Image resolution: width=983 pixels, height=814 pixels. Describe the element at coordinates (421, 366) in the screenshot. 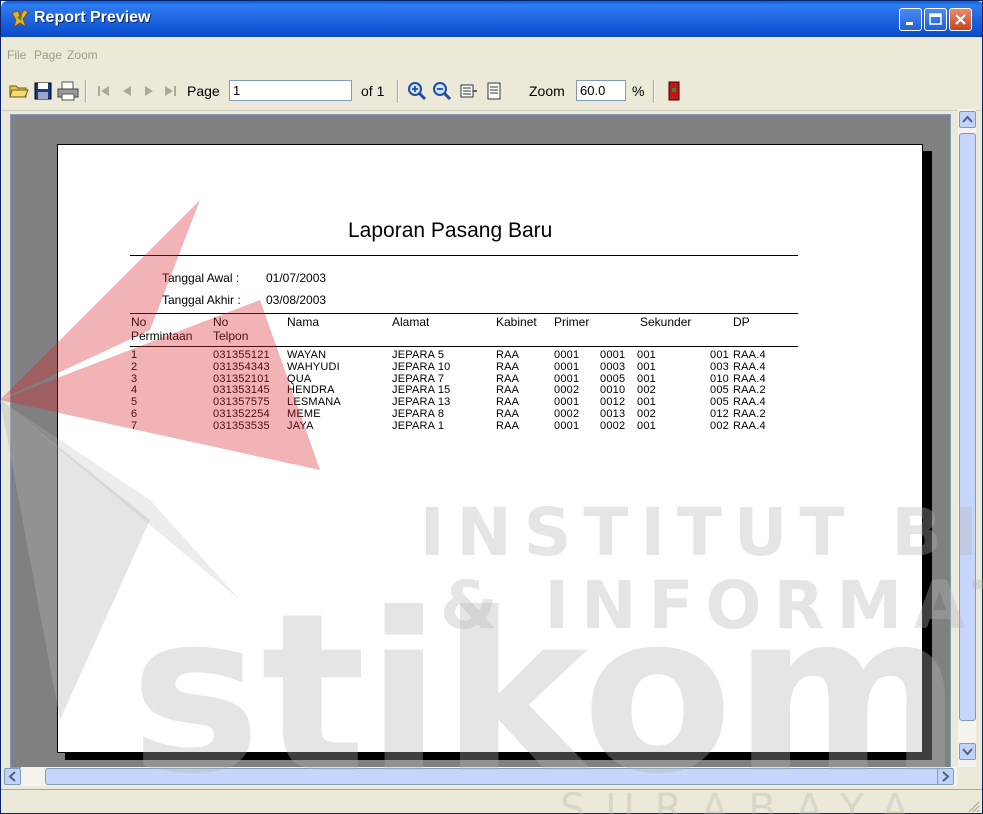

I see `cell-alamat: JEPARA 10` at that location.